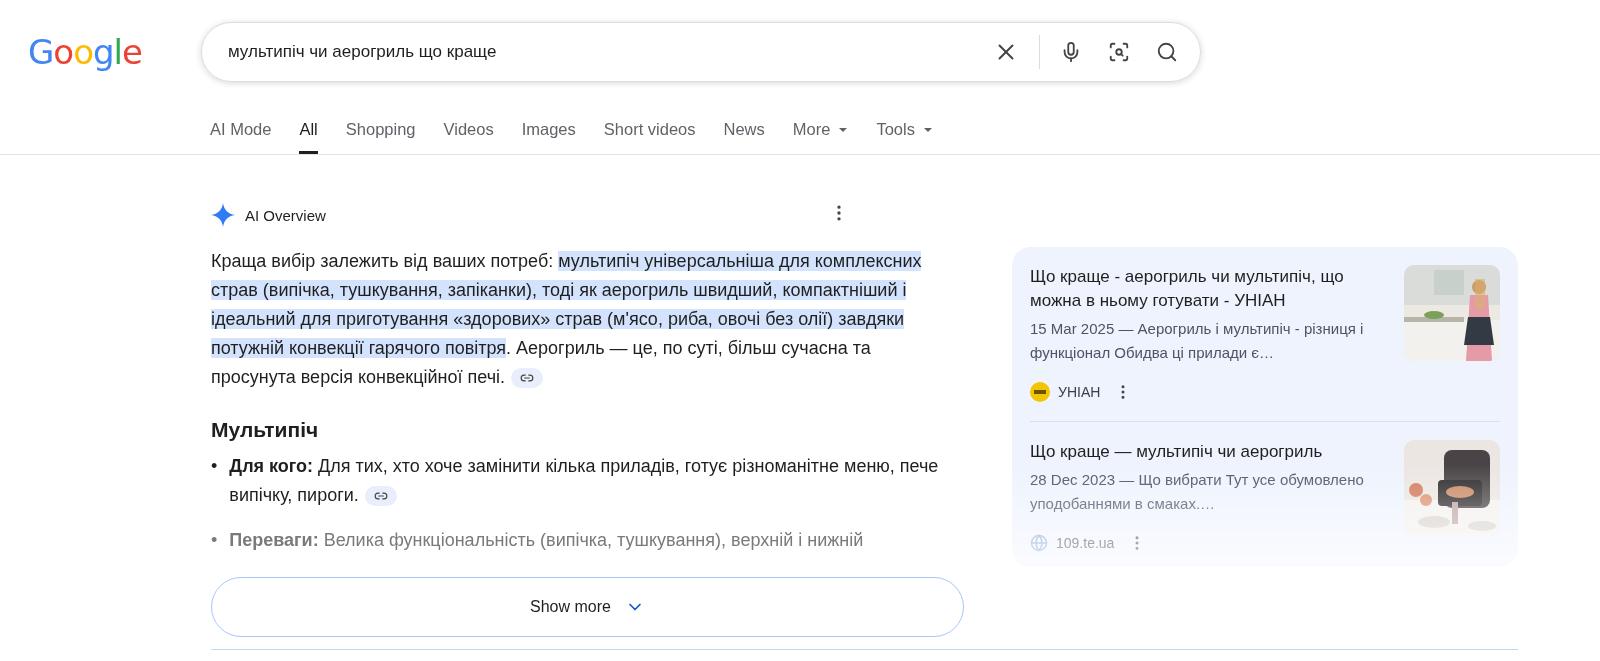  What do you see at coordinates (85, 52) in the screenshot?
I see `google-logo: Google` at bounding box center [85, 52].